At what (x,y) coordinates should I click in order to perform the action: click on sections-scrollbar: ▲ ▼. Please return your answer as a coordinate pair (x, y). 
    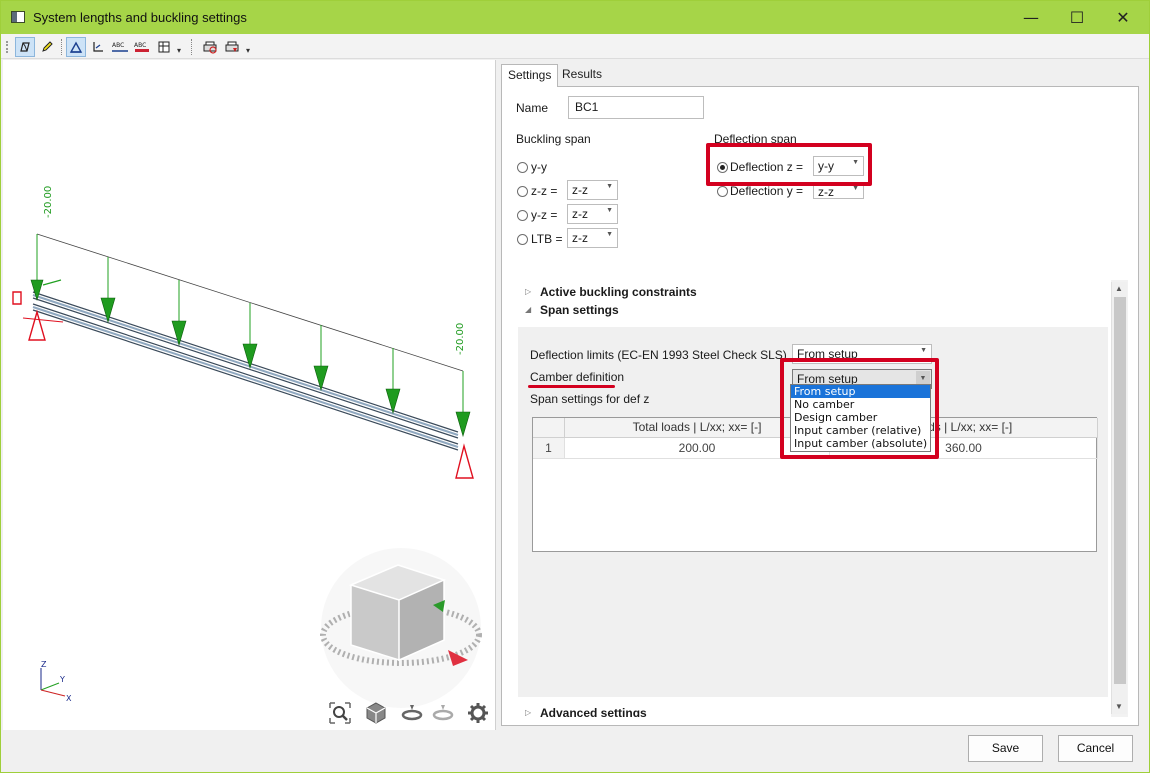
    Looking at the image, I should click on (1119, 498).